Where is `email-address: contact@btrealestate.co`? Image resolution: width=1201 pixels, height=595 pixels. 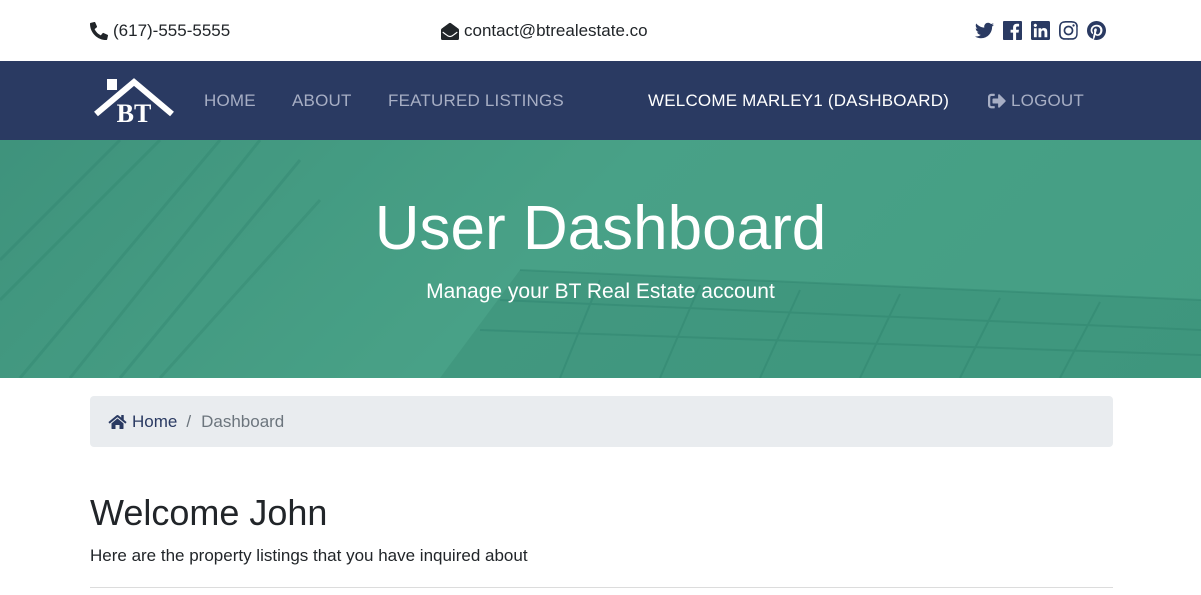 email-address: contact@btrealestate.co is located at coordinates (556, 30).